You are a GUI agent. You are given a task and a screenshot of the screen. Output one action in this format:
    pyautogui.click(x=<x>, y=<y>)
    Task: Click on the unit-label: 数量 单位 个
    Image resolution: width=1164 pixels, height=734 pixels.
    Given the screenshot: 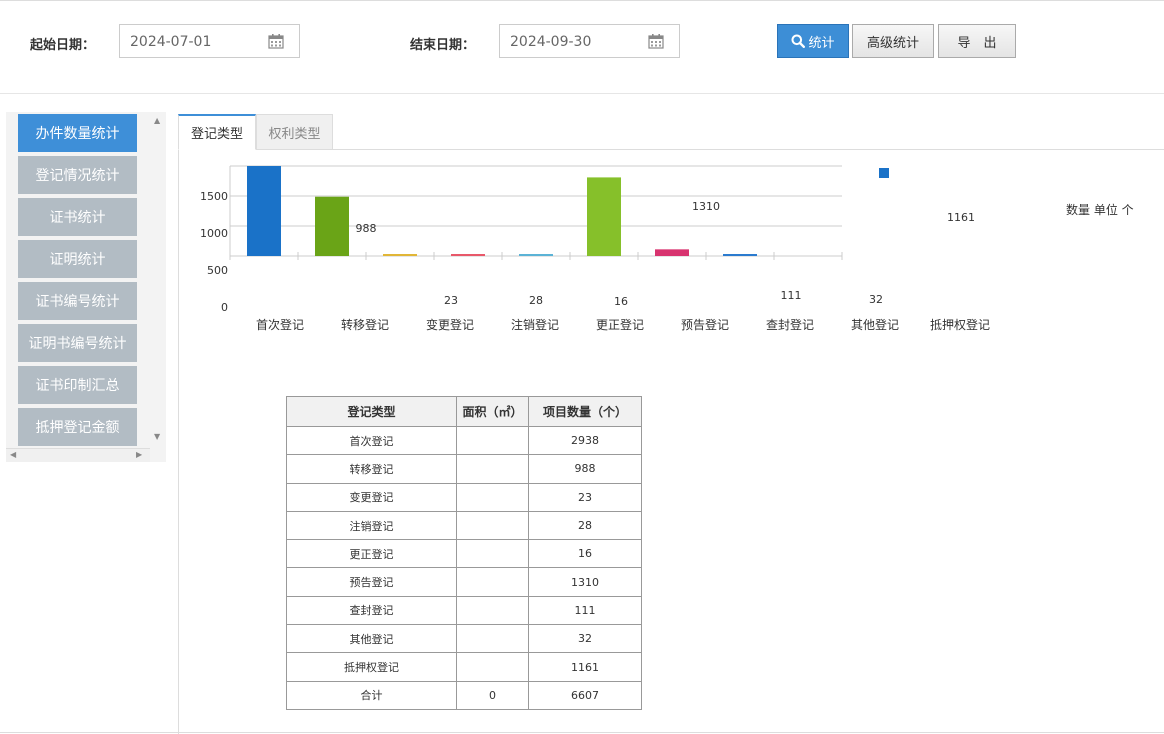 What is the action you would take?
    pyautogui.click(x=1100, y=210)
    